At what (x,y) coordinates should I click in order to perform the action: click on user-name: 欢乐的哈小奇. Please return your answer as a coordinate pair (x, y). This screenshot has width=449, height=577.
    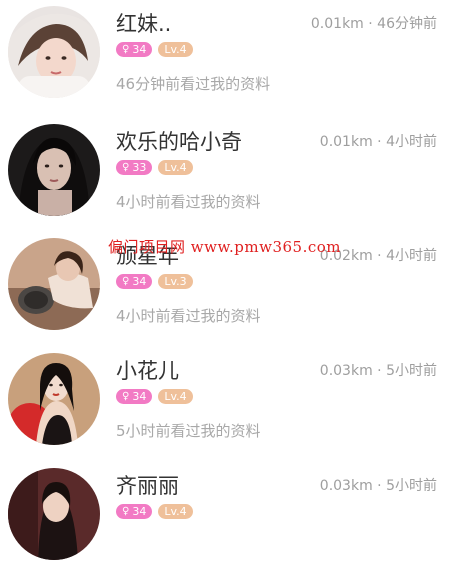
    Looking at the image, I should click on (179, 142).